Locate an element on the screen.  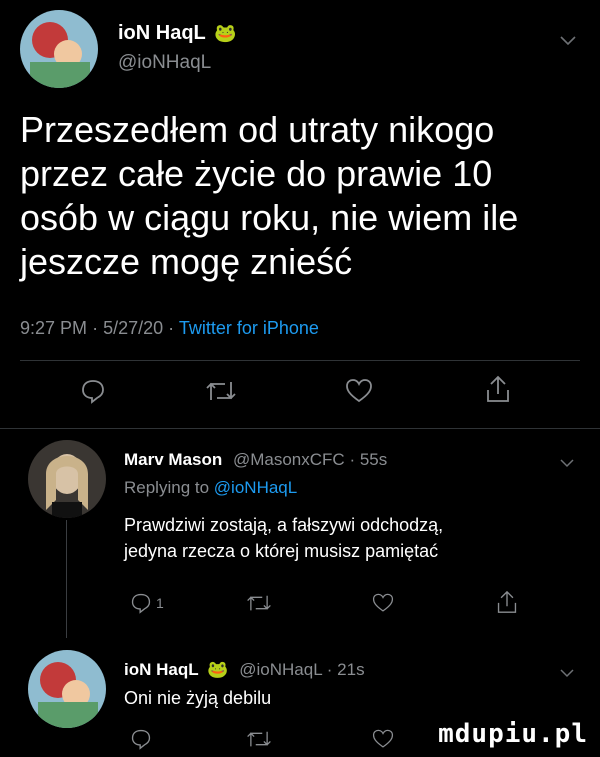
reply-count: 1 is located at coordinates (160, 603).